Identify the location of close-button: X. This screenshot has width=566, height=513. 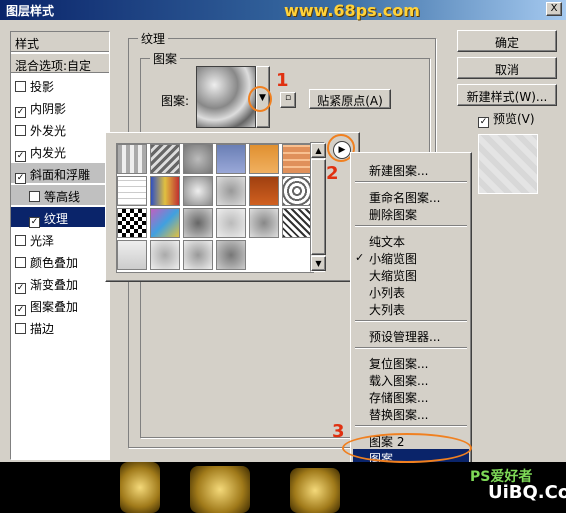
(554, 9).